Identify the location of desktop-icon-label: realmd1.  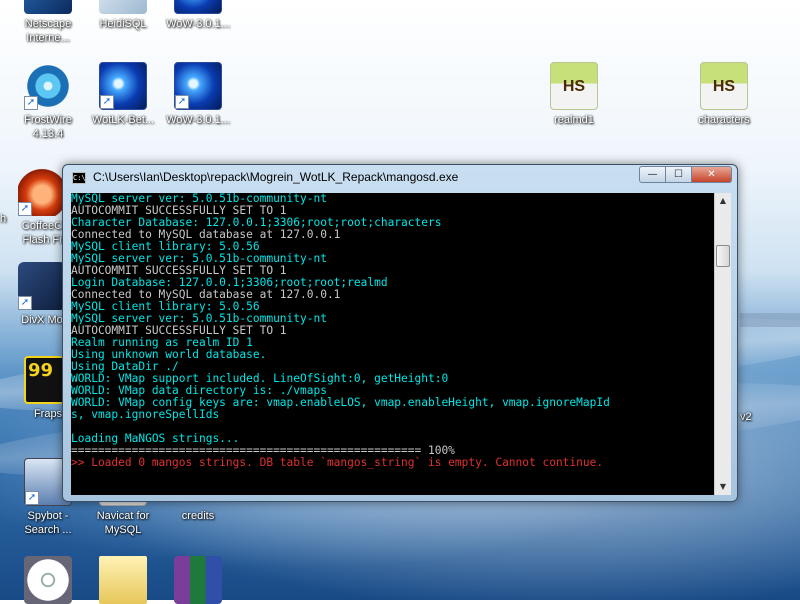
(574, 120).